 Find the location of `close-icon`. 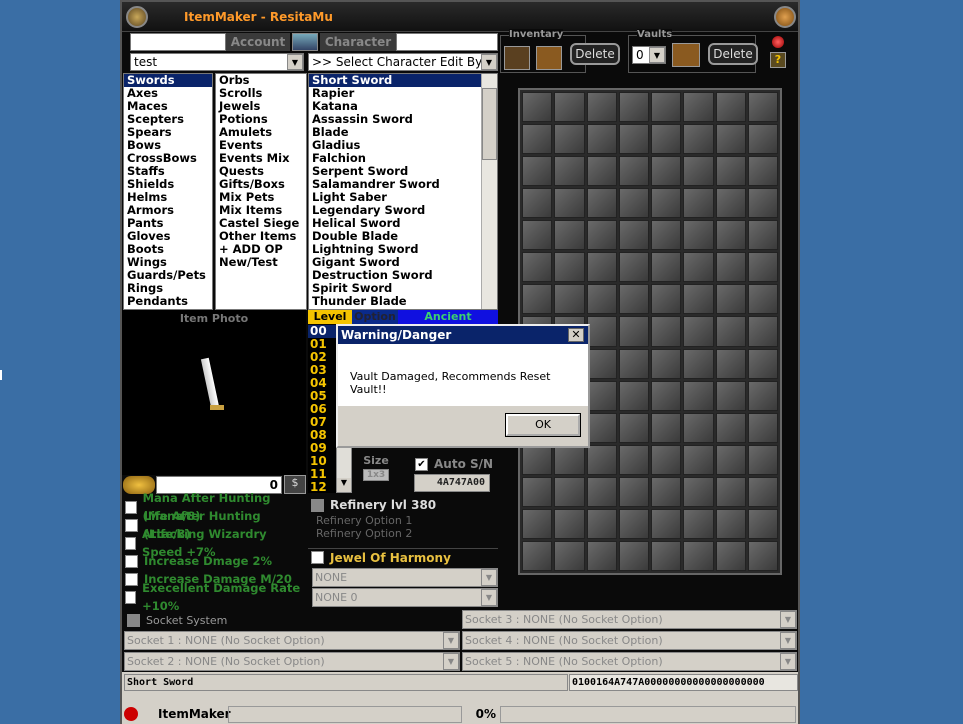

close-icon is located at coordinates (785, 17).